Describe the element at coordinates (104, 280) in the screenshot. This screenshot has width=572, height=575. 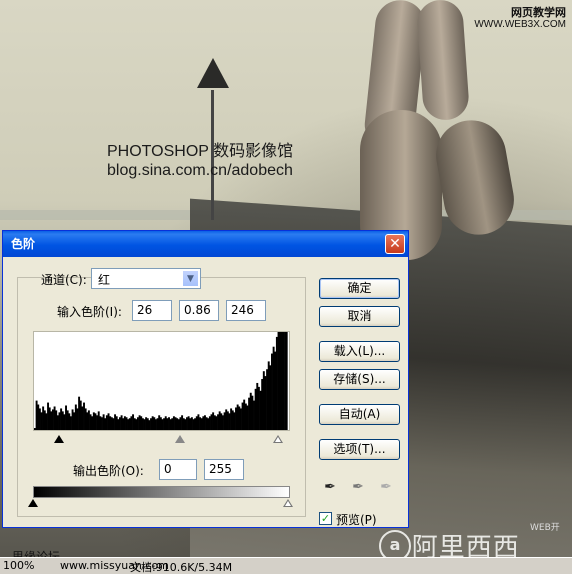
I see `channel-value: 红` at that location.